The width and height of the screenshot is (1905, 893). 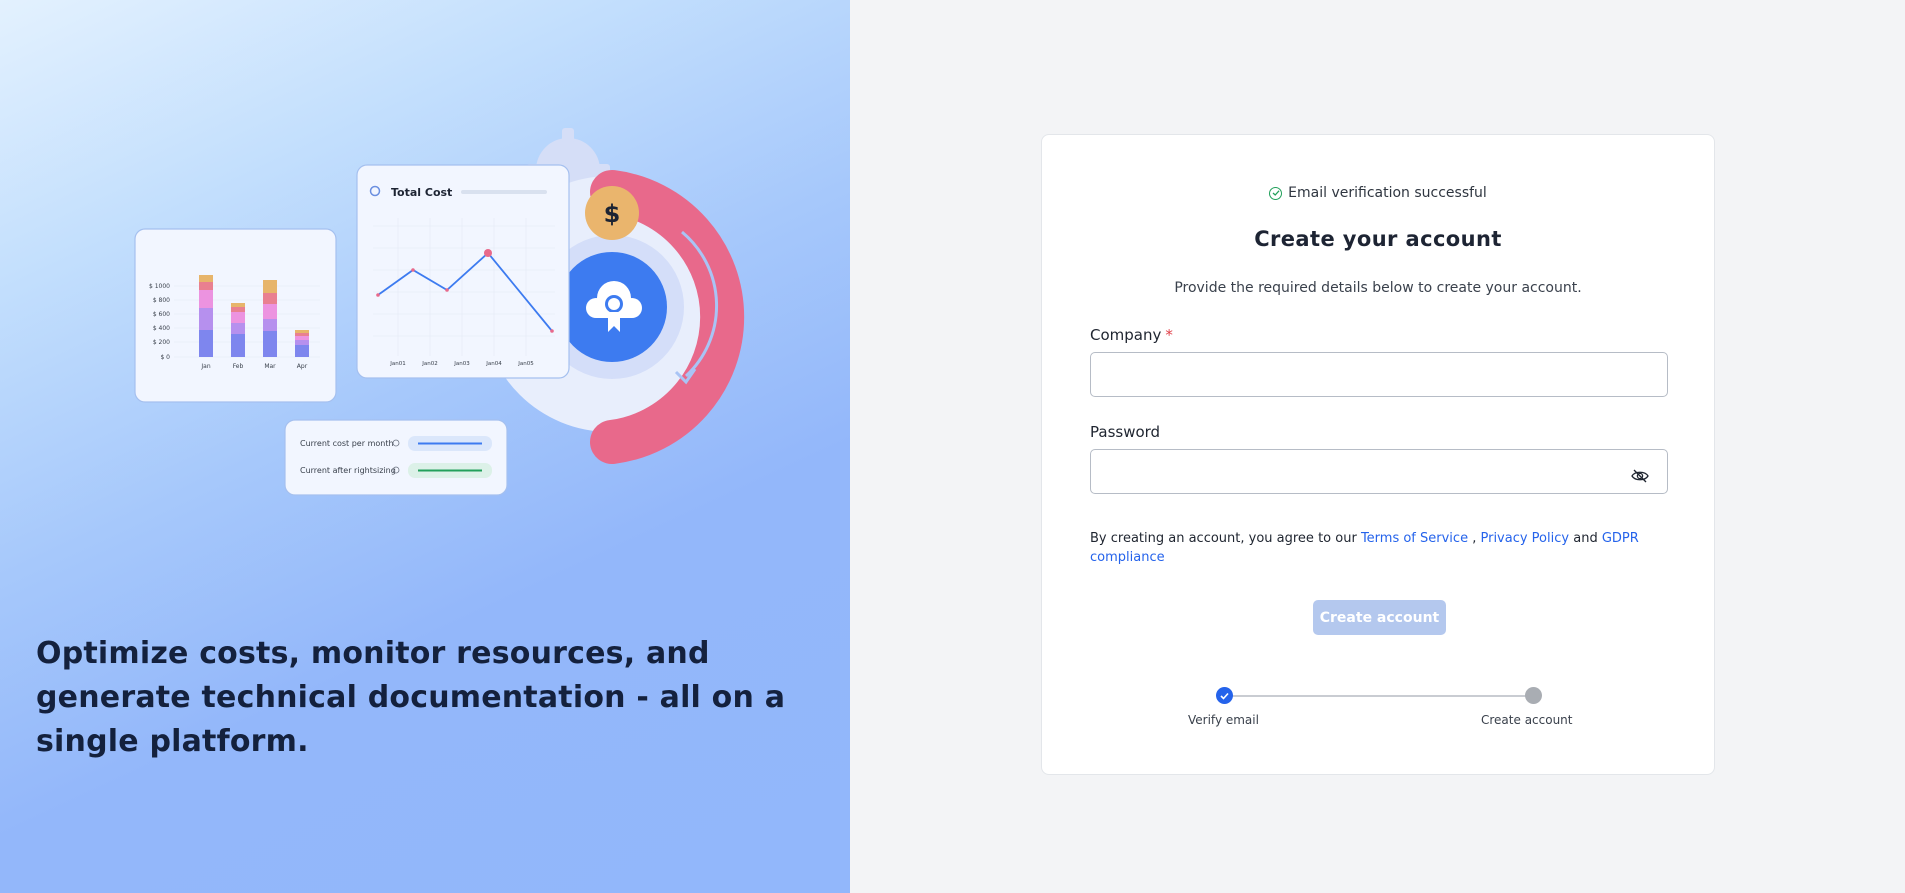 What do you see at coordinates (1169, 335) in the screenshot?
I see `required-marker: *` at bounding box center [1169, 335].